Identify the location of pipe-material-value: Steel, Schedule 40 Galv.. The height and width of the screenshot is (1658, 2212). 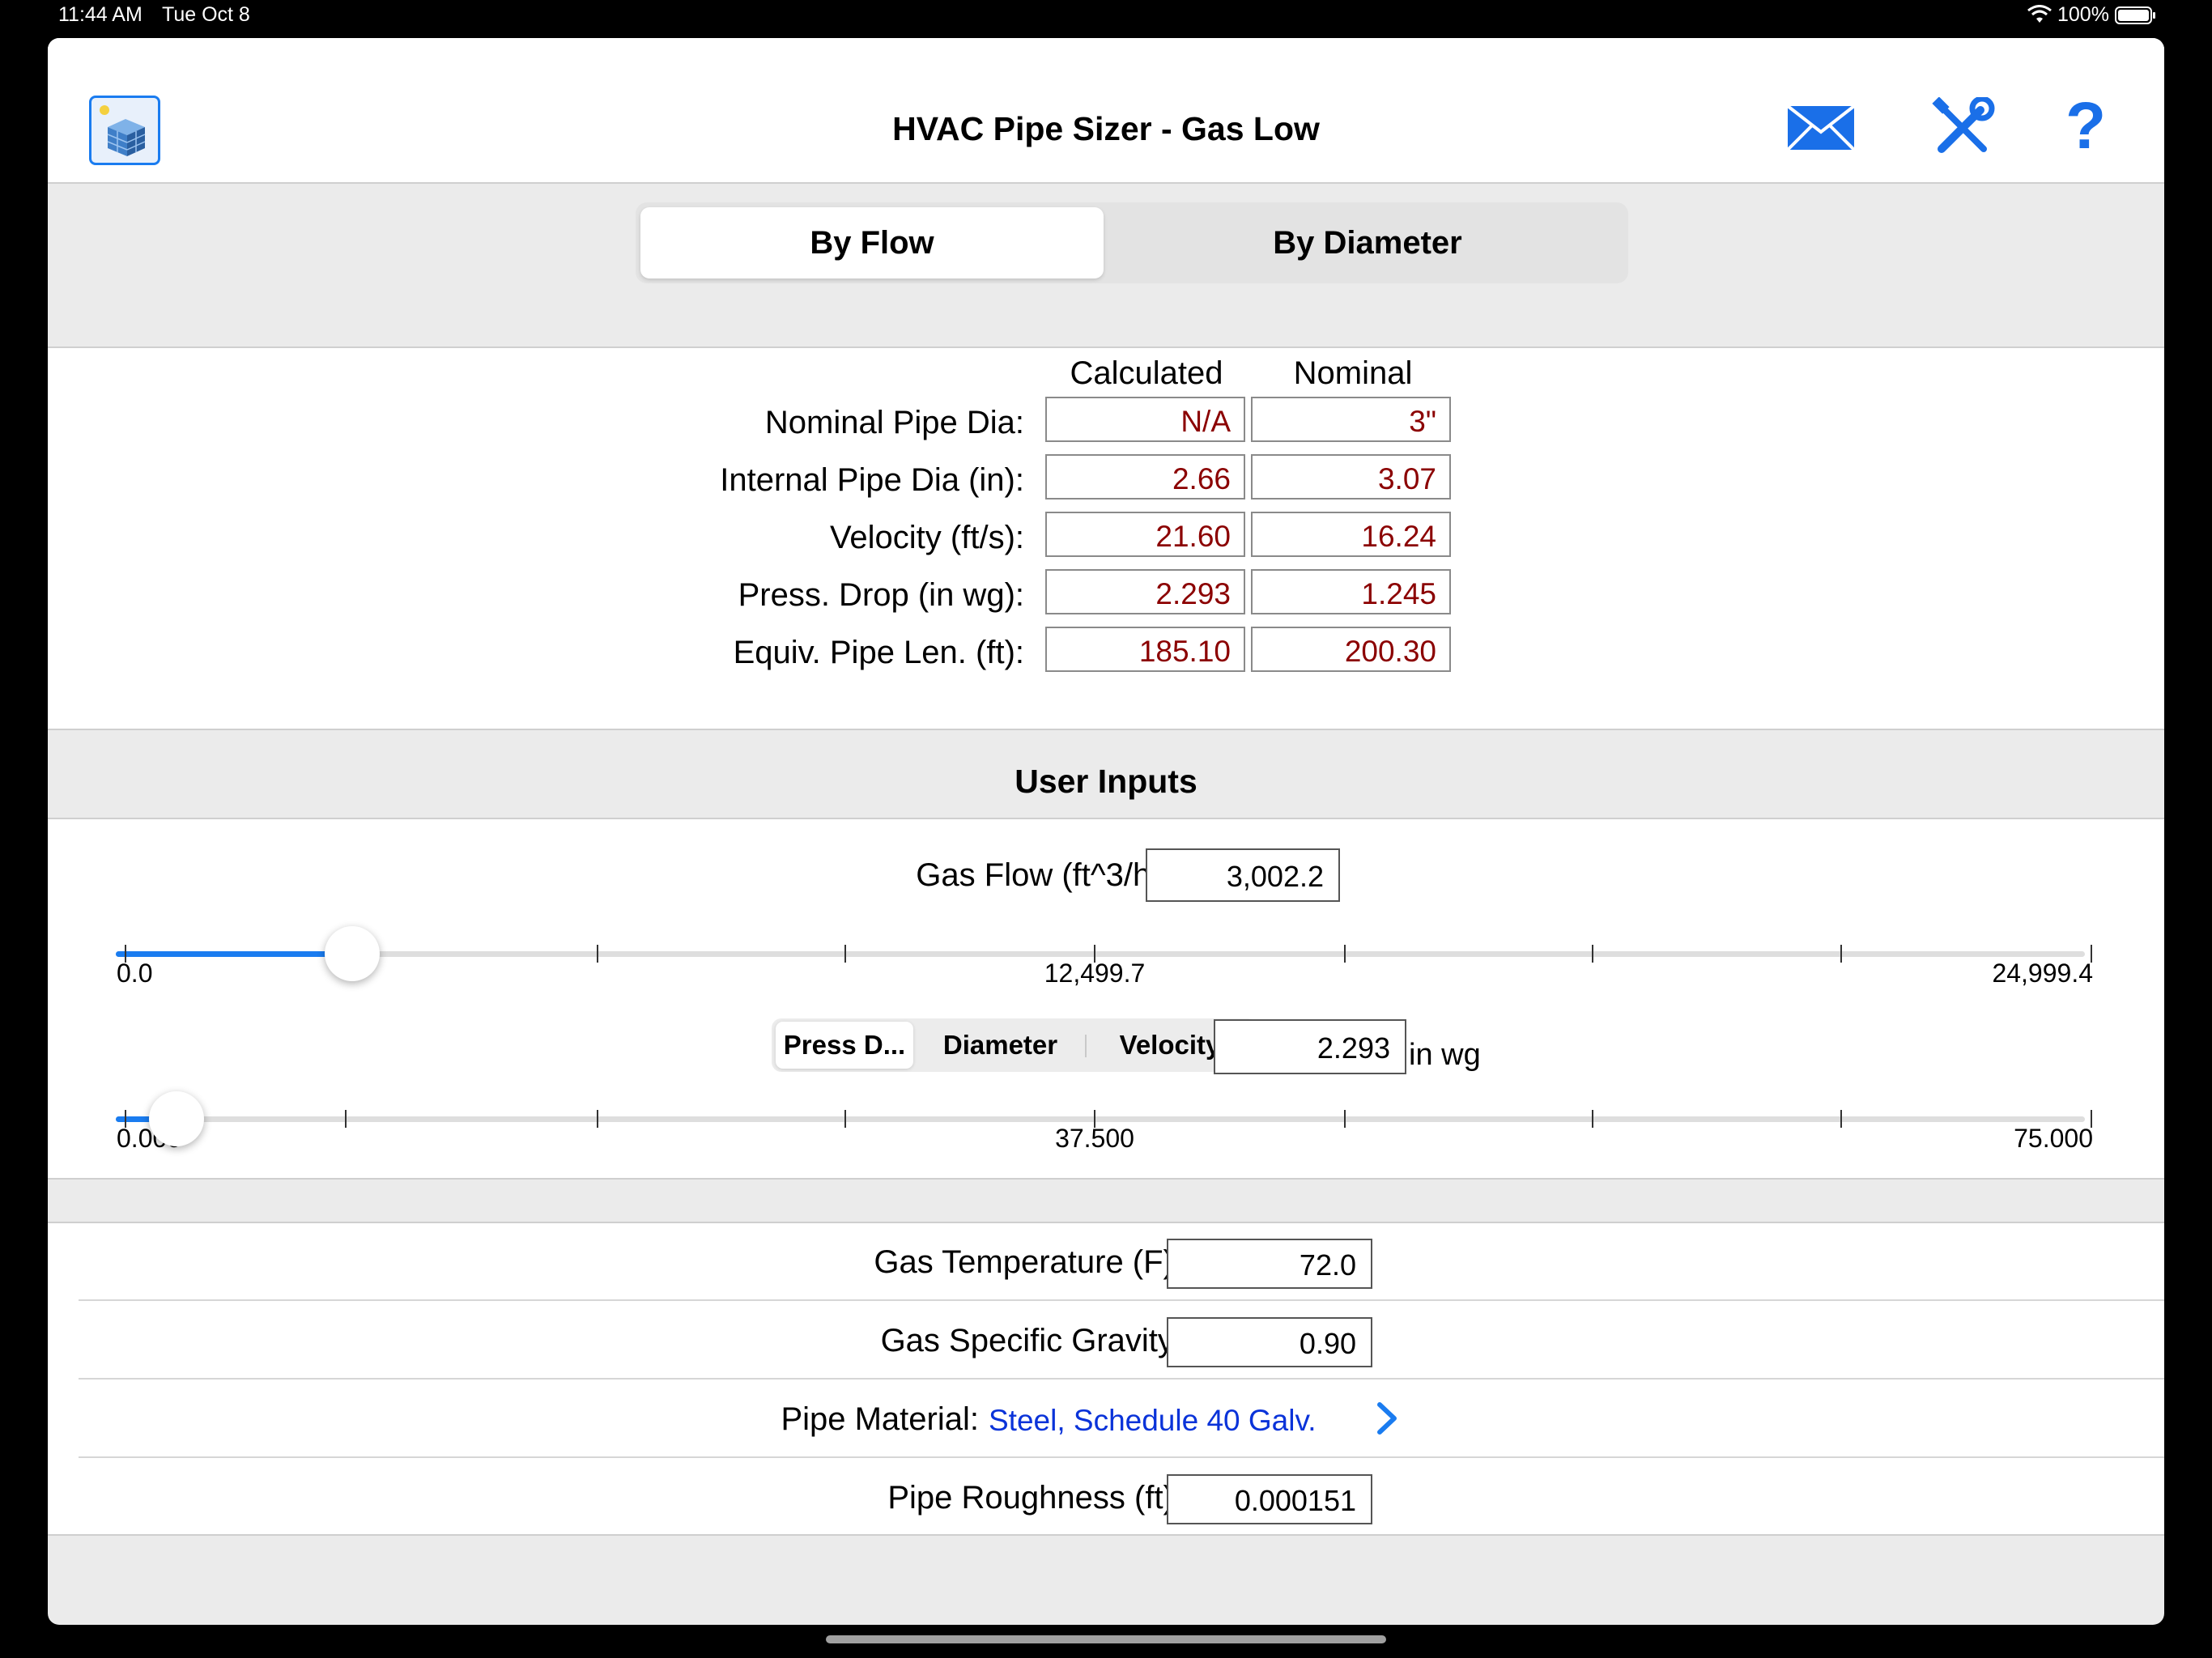
(1153, 1421).